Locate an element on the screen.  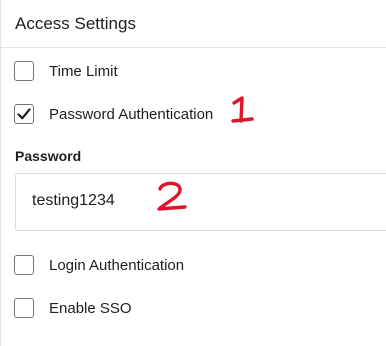
enable-sso-label: Enable SSO is located at coordinates (90, 308).